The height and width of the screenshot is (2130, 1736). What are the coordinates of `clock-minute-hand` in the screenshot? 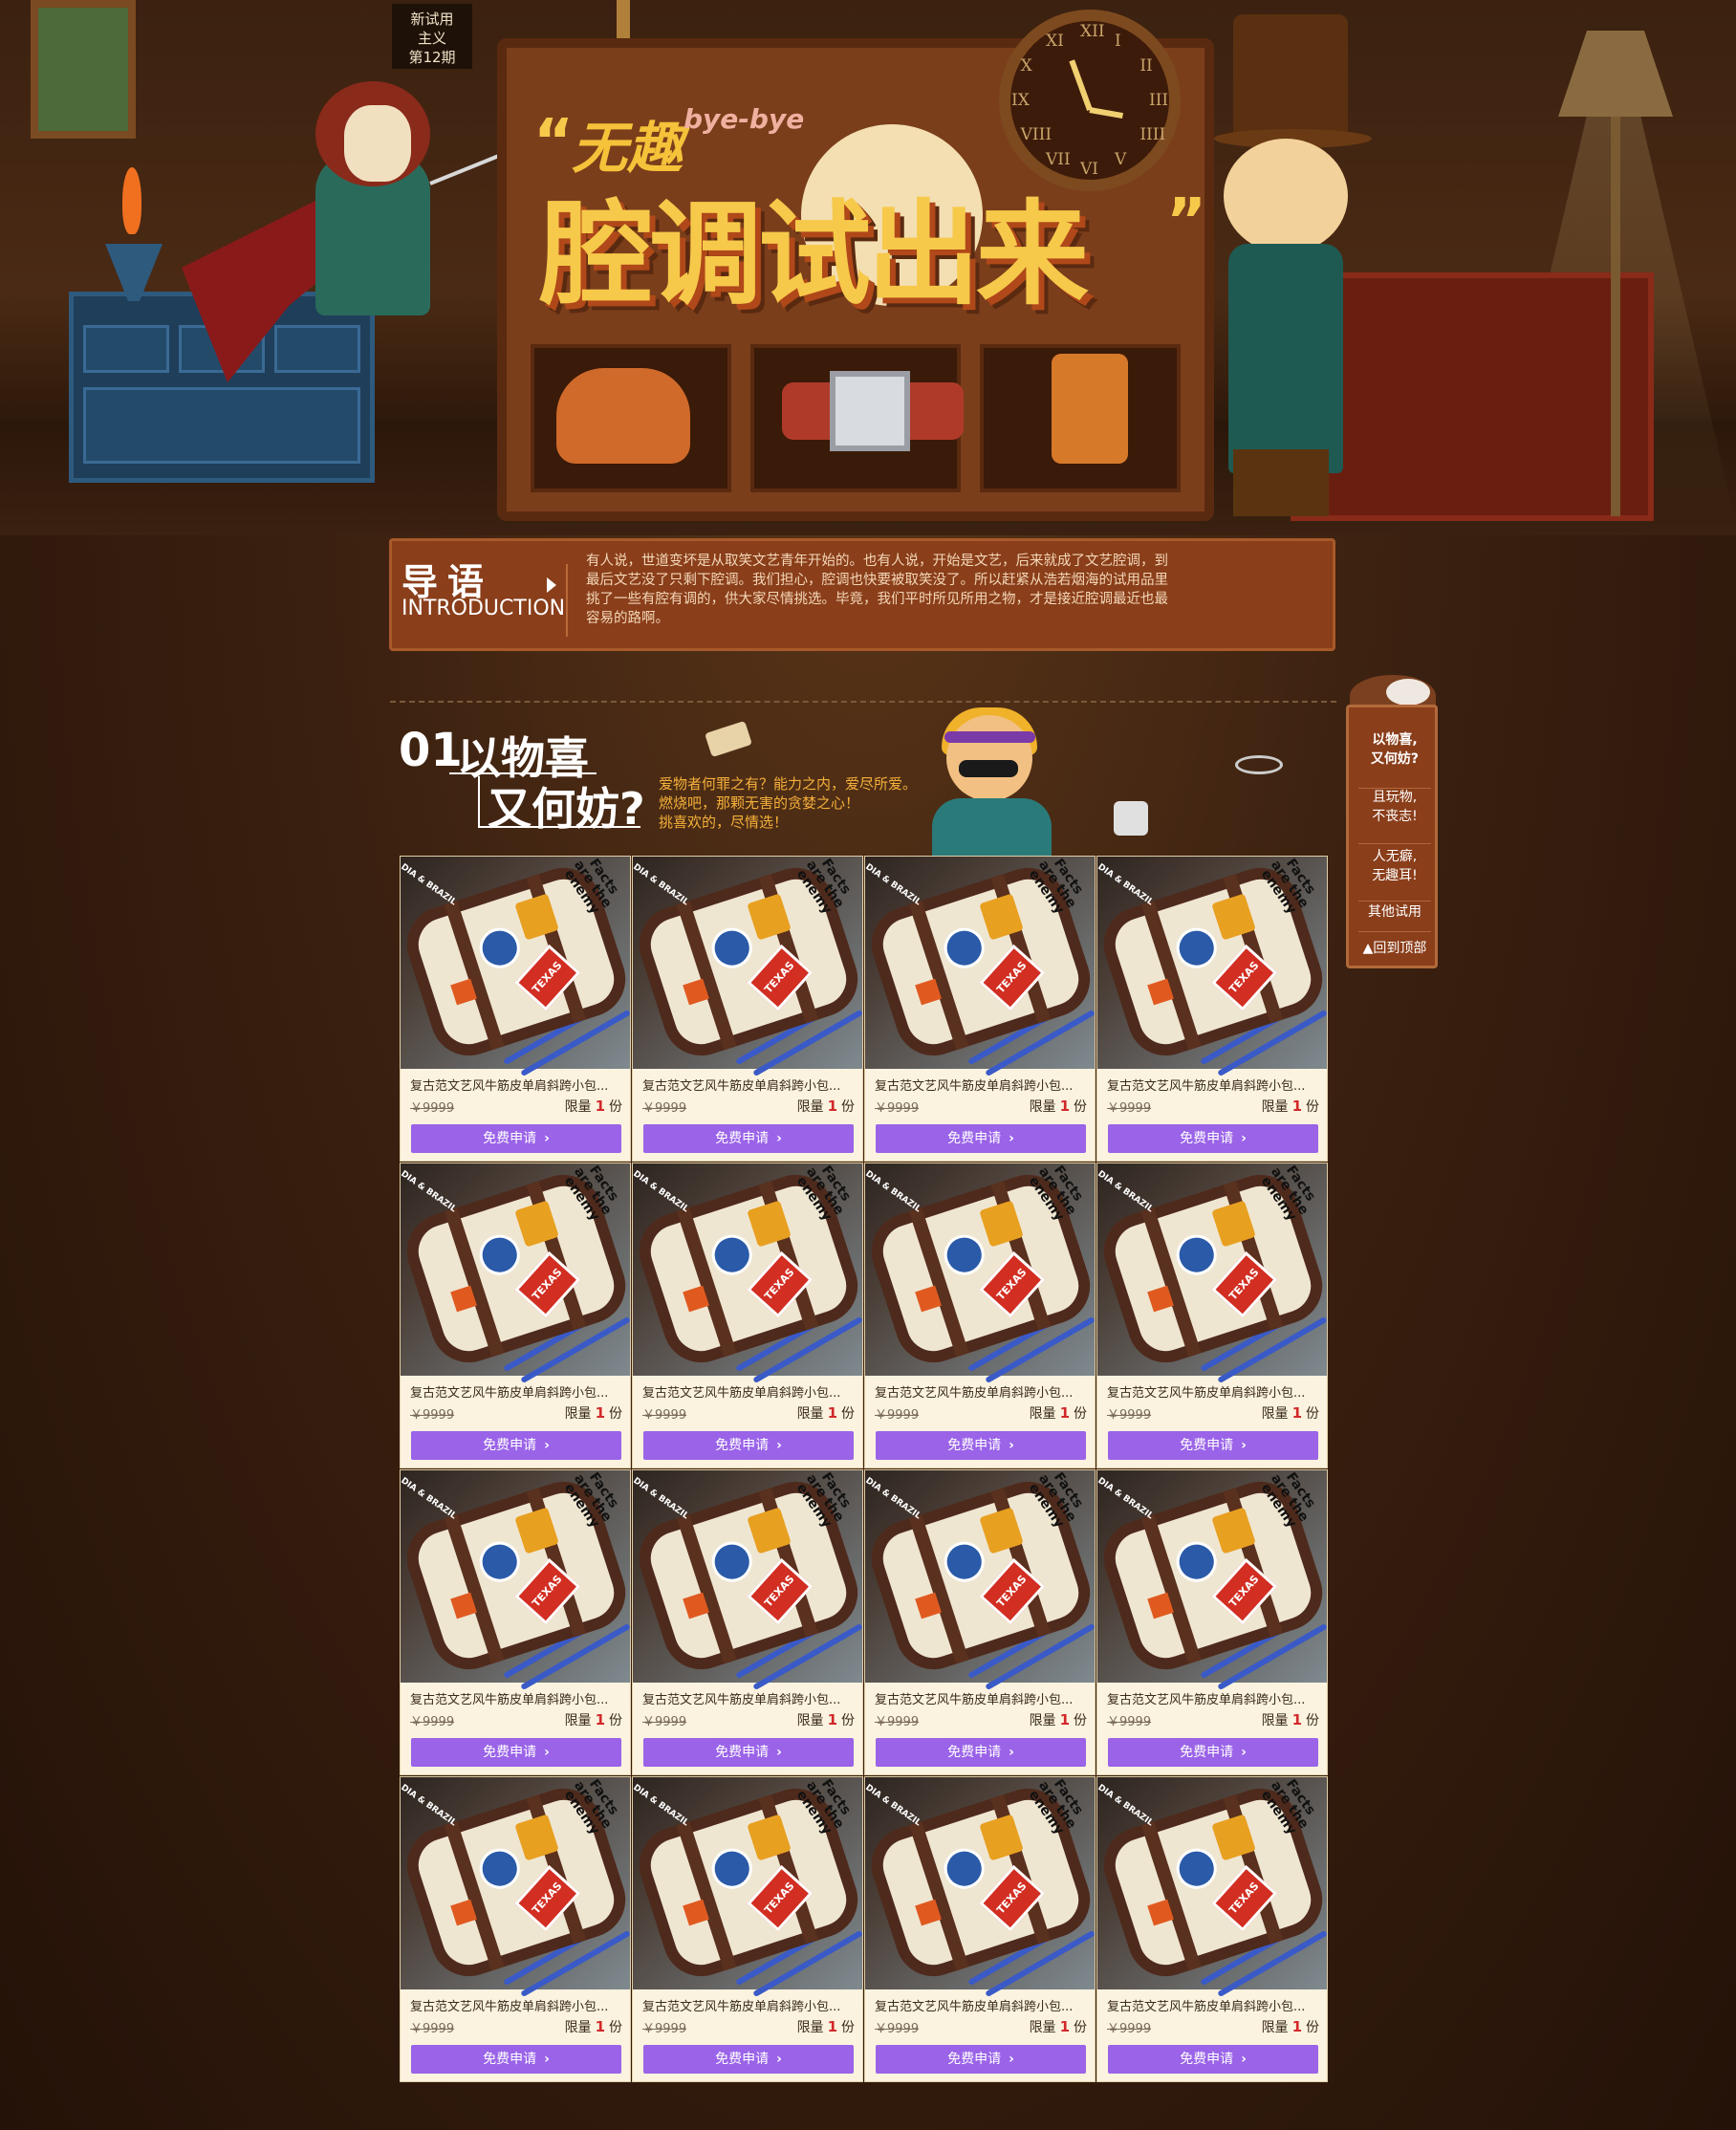 It's located at (1106, 114).